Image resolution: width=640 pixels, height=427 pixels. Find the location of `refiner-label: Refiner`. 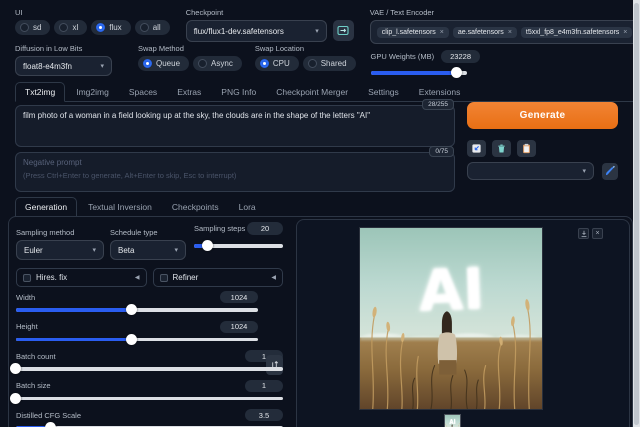

refiner-label: Refiner is located at coordinates (185, 277).